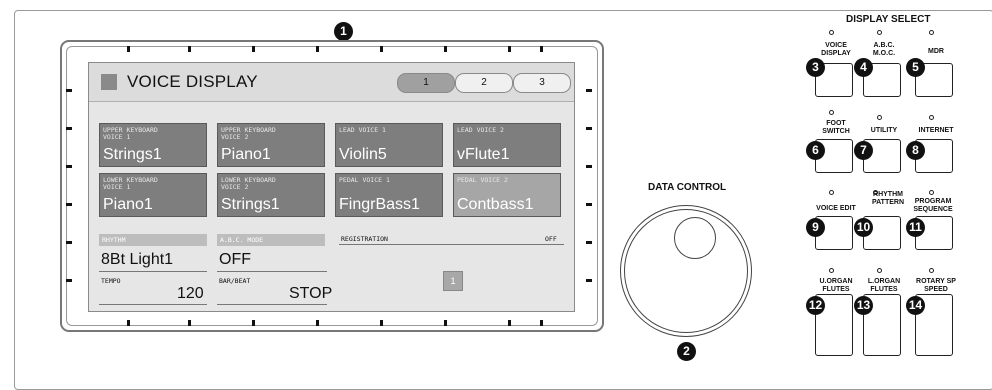 The image size is (992, 390). I want to click on registration-number: 1, so click(453, 281).